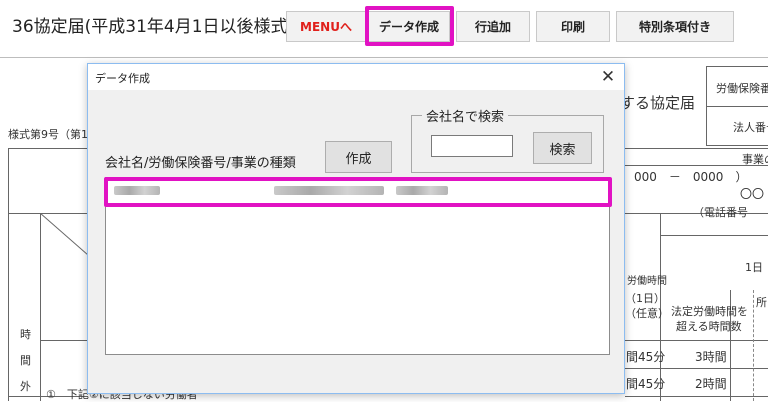 This screenshot has height=402, width=768. I want to click on vertical-char-2: 間, so click(25, 360).